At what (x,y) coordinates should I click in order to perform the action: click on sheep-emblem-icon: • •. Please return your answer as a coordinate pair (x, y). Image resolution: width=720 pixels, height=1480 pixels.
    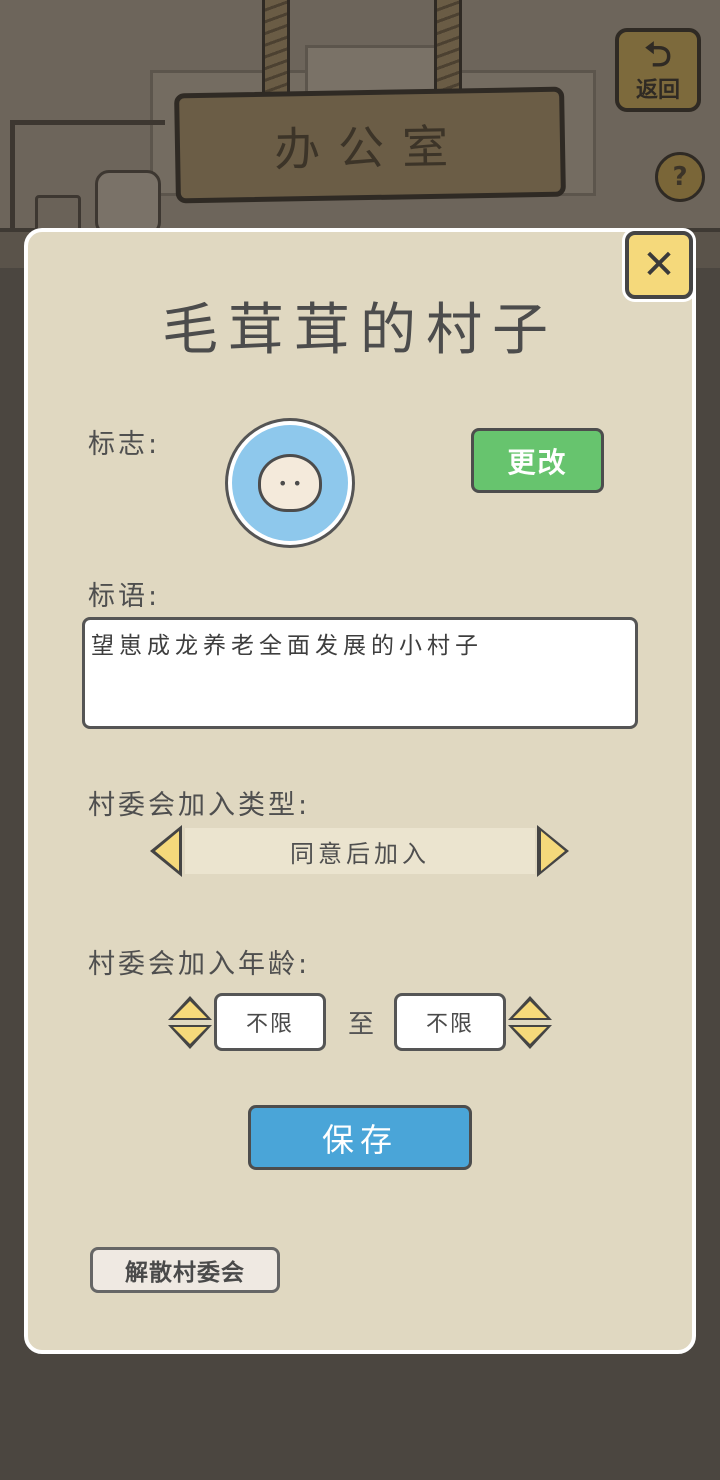
    Looking at the image, I should click on (290, 483).